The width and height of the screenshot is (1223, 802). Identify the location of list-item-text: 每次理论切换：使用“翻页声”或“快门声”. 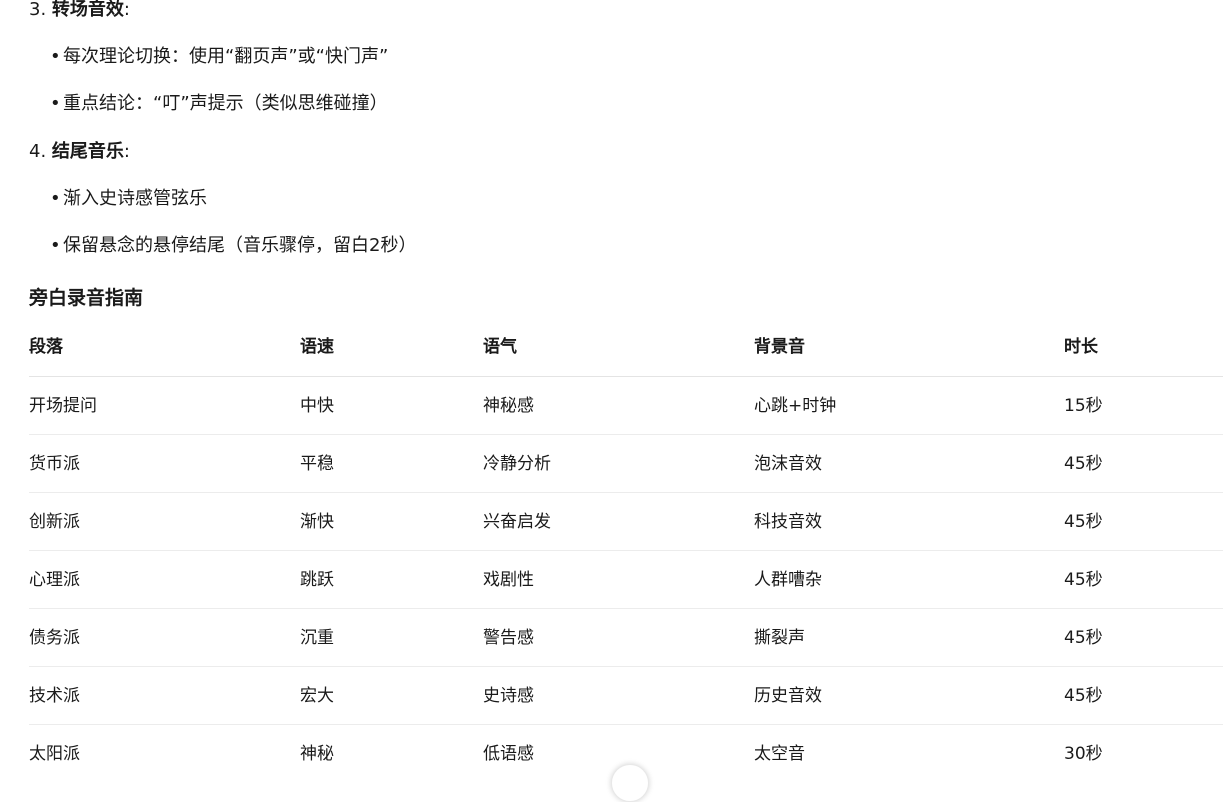
(226, 56).